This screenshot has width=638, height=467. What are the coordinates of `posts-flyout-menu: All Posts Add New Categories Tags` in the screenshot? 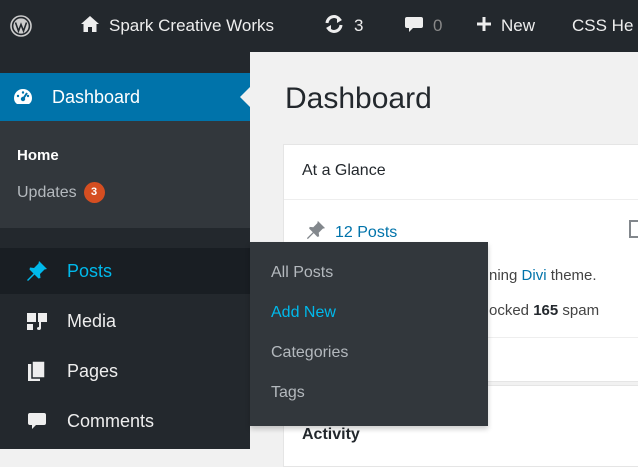 It's located at (369, 334).